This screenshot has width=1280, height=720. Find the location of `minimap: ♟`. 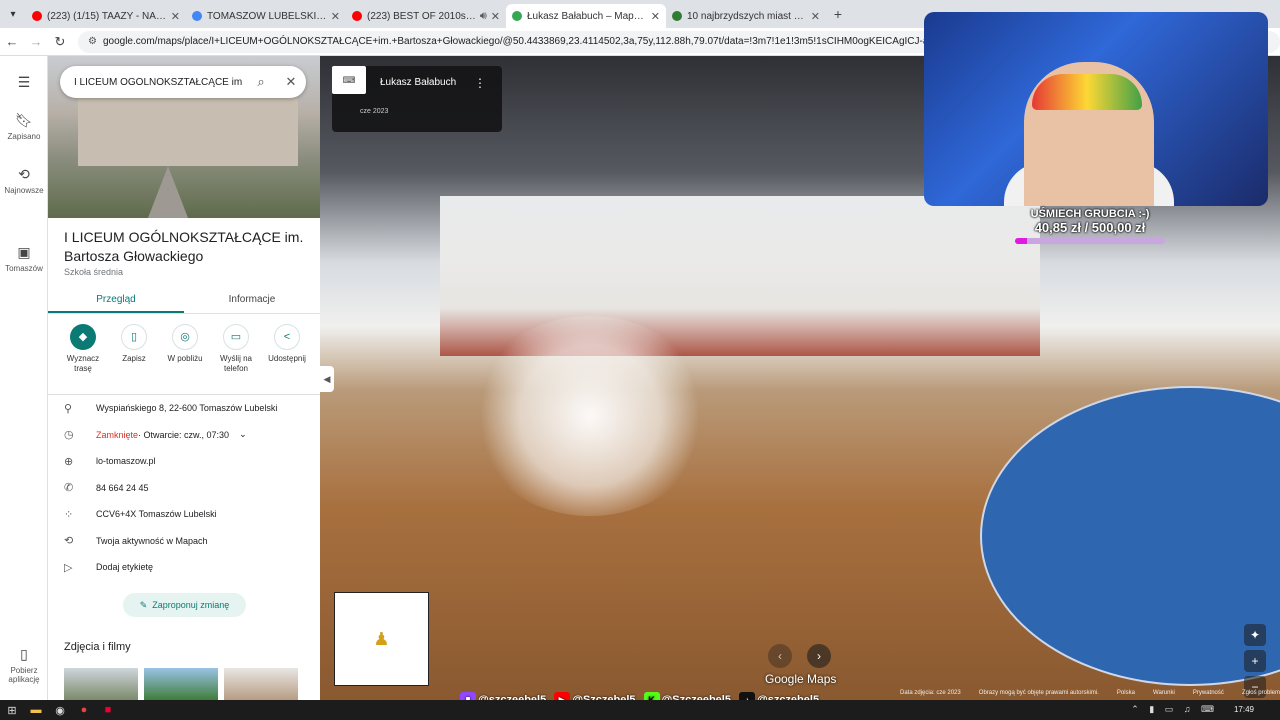

minimap: ♟ is located at coordinates (381, 639).